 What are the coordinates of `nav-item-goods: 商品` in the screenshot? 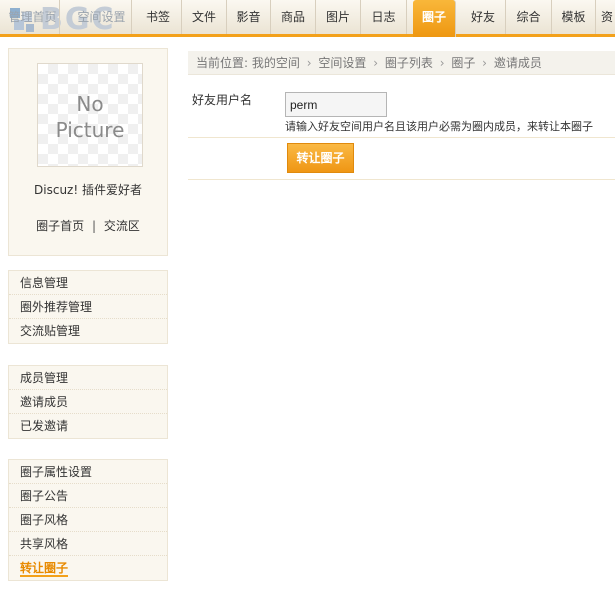 It's located at (293, 17).